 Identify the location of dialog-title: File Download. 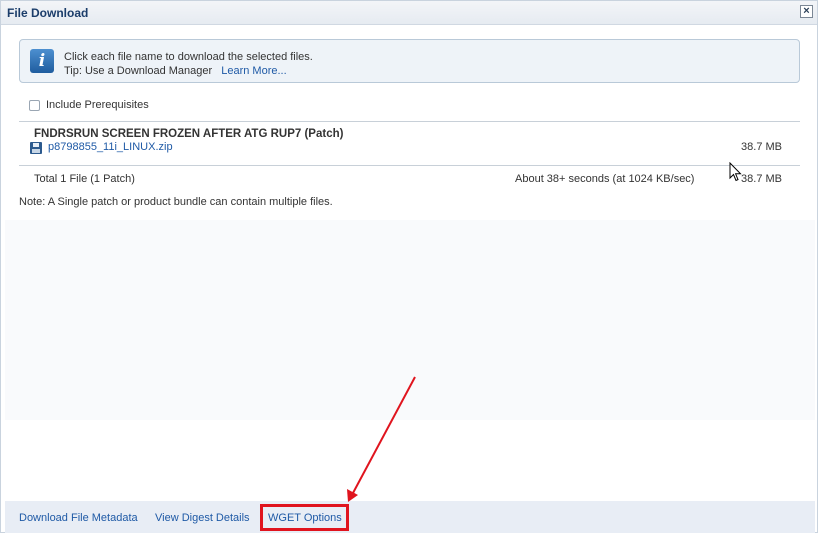
(48, 13).